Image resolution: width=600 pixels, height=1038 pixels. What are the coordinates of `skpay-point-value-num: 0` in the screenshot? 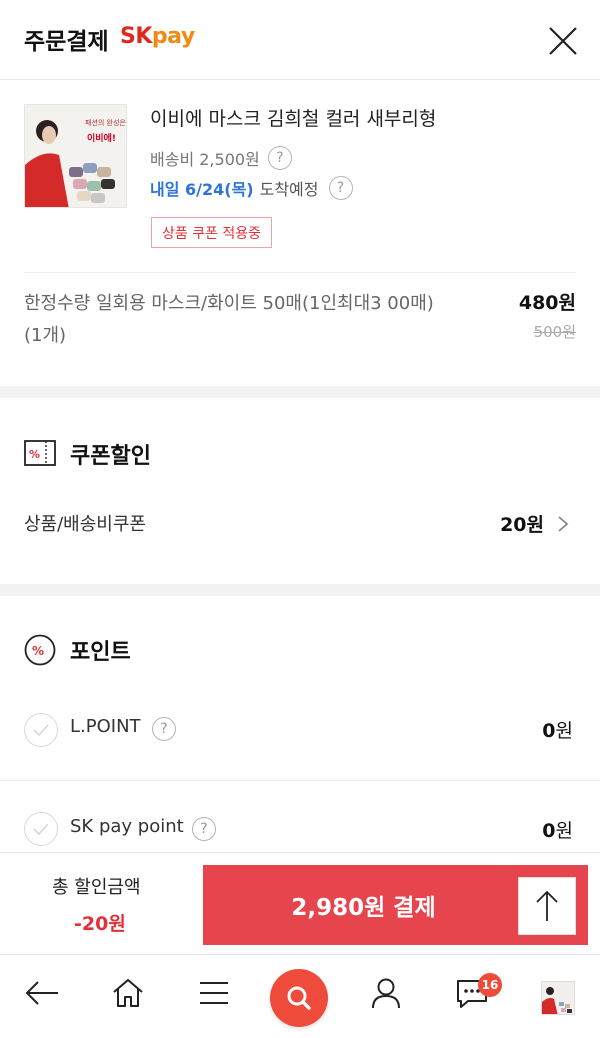 It's located at (549, 831).